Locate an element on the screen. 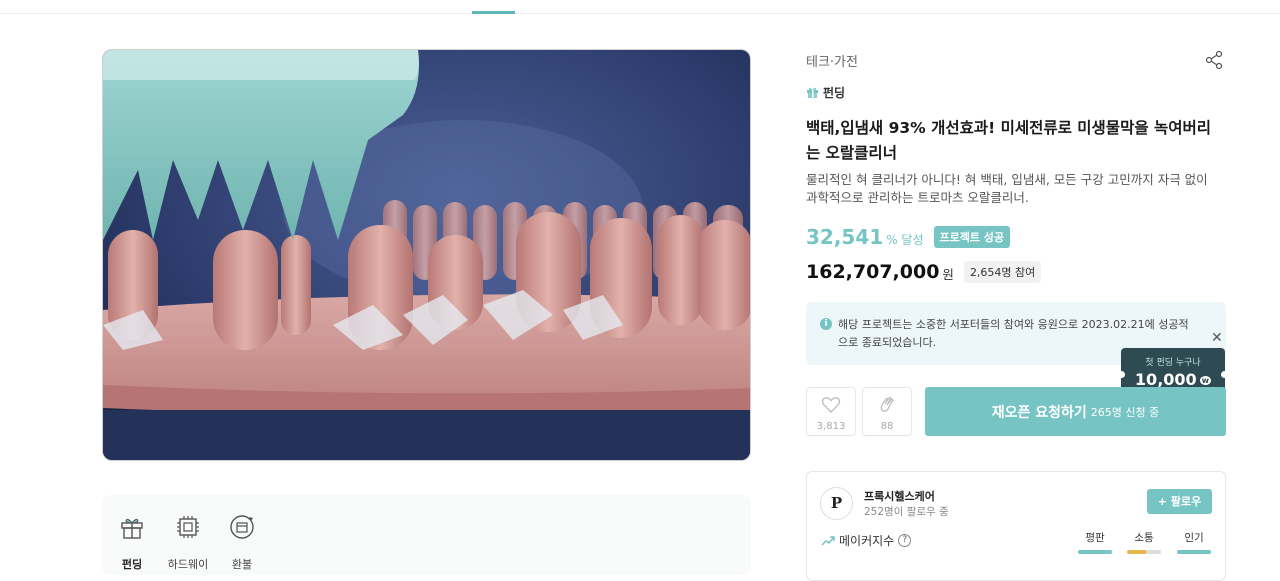 The height and width of the screenshot is (581, 1280). benefit-hardware: 하드웨이 is located at coordinates (188, 542).